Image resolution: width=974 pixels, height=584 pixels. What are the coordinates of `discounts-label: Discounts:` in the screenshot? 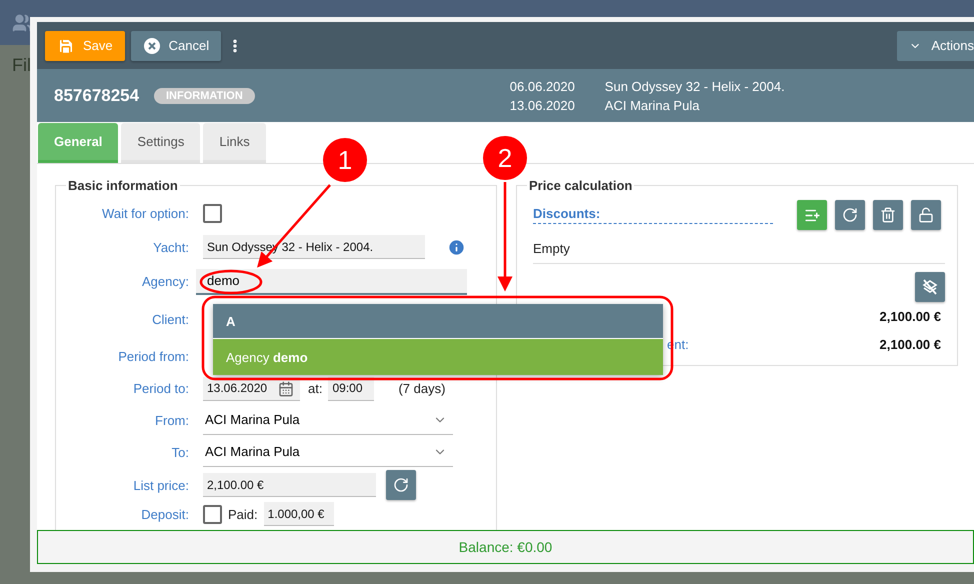 It's located at (653, 215).